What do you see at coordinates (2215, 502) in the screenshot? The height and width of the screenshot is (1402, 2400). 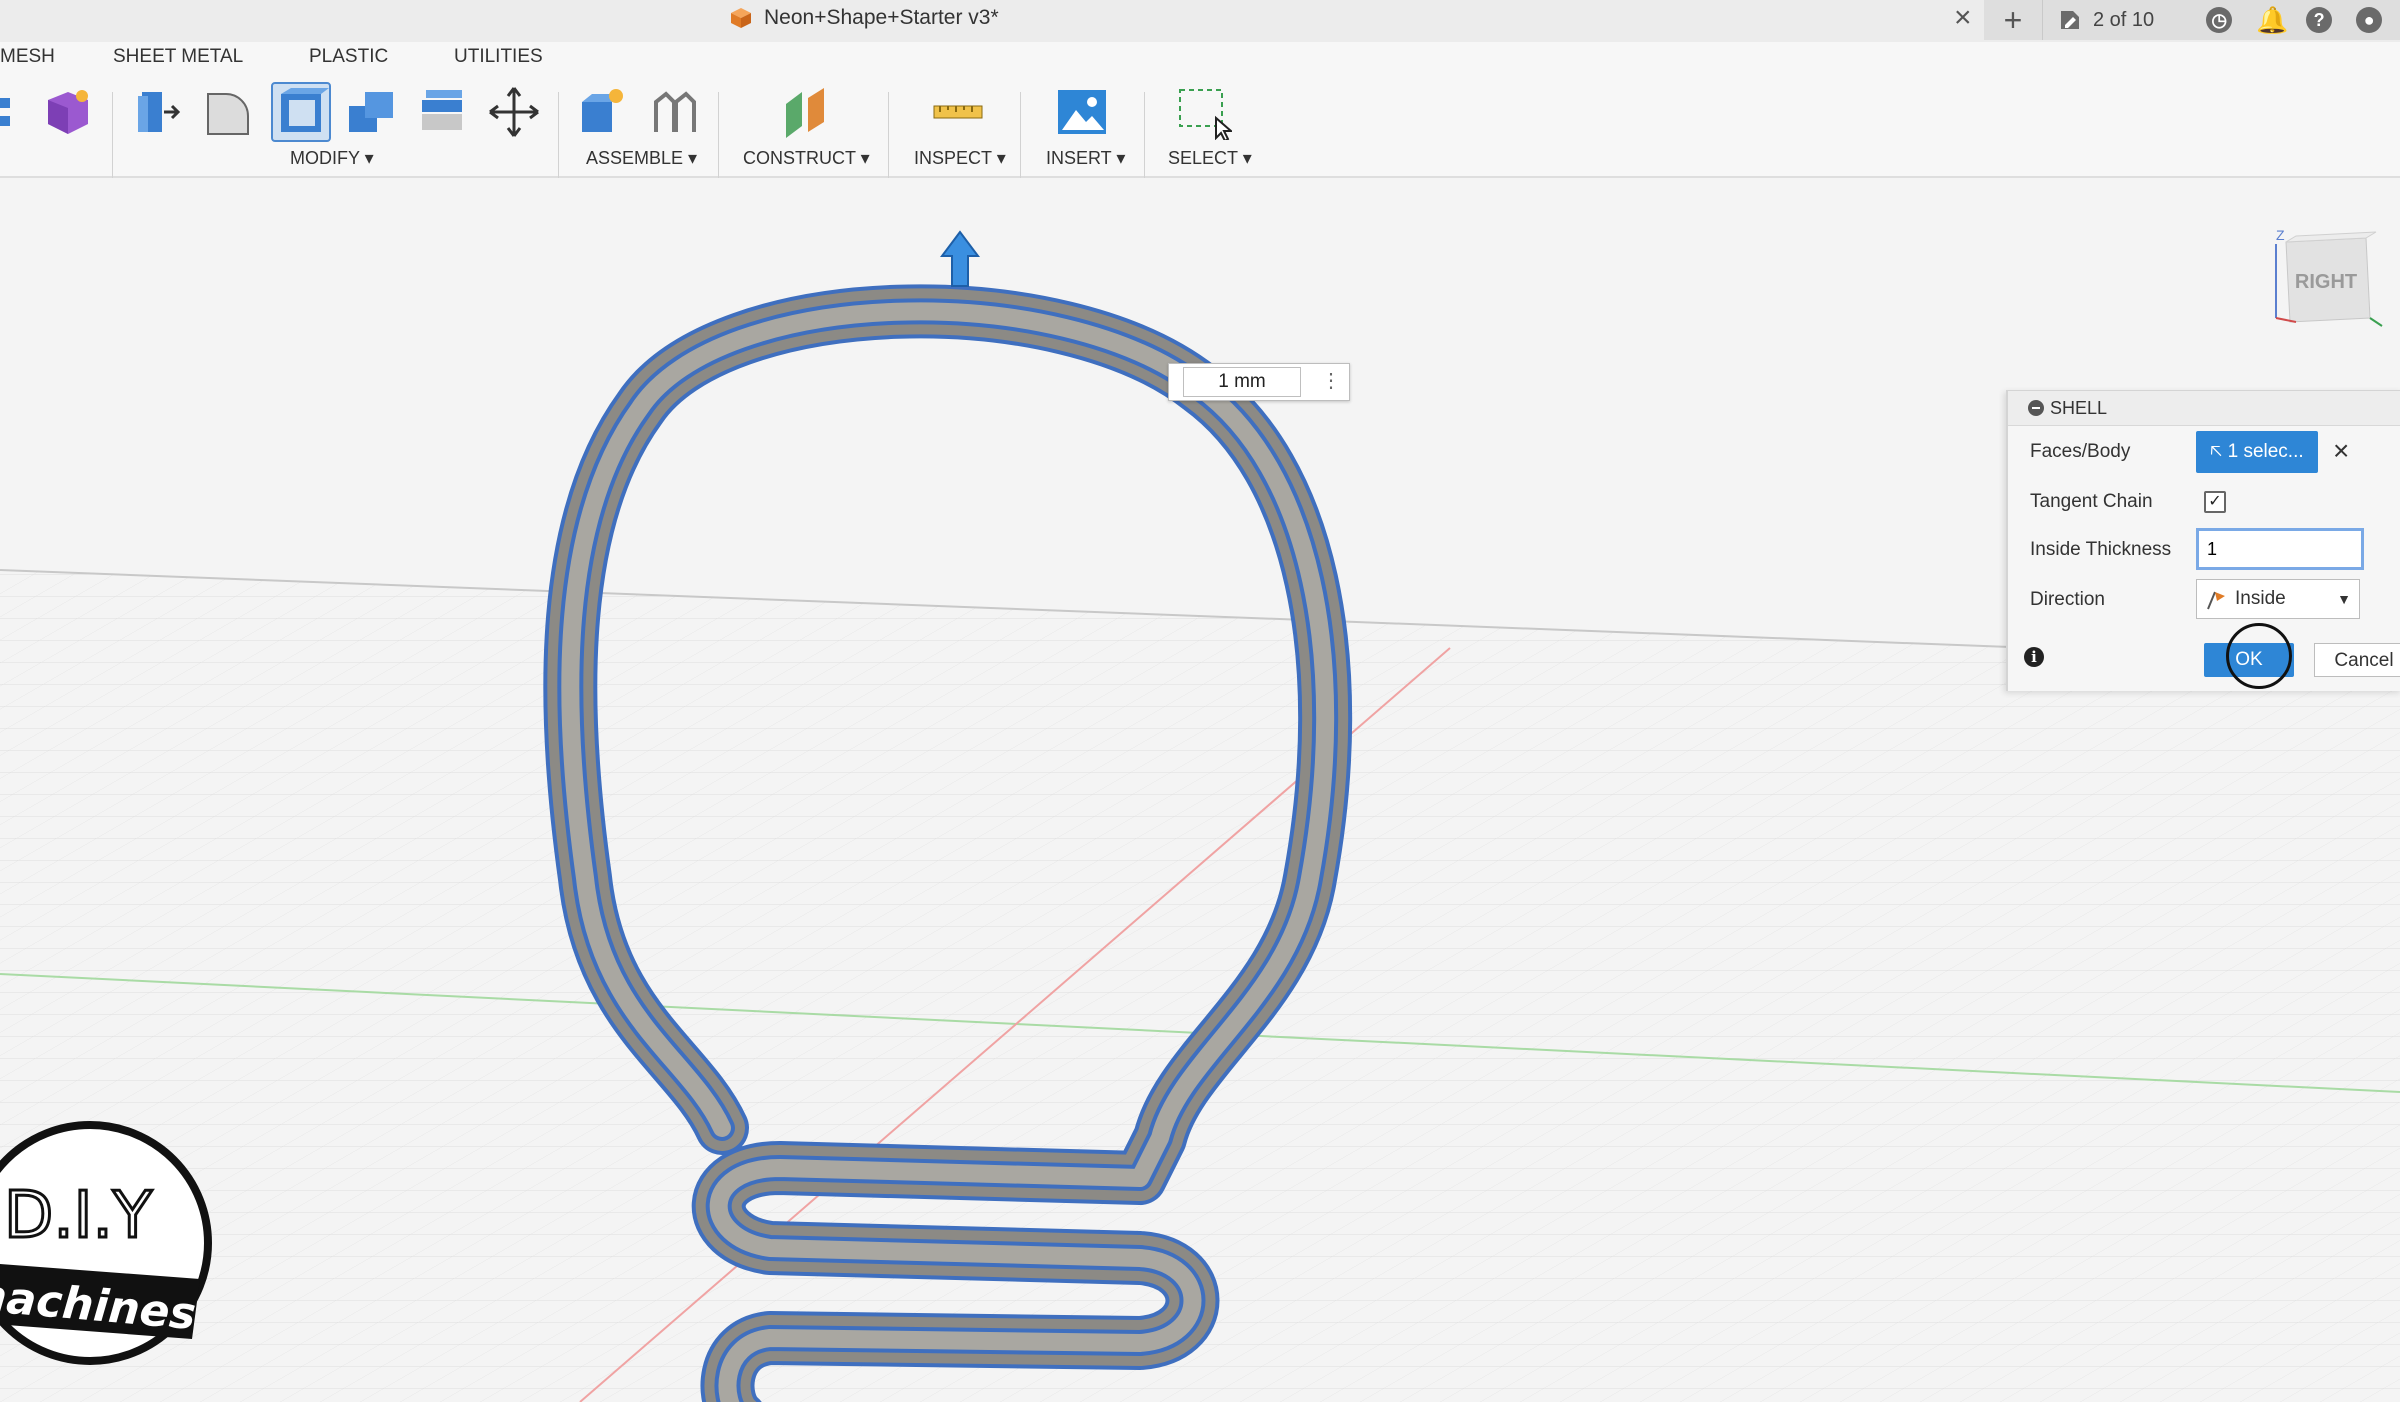 I see `tangent-chain-checkbox: ✓` at bounding box center [2215, 502].